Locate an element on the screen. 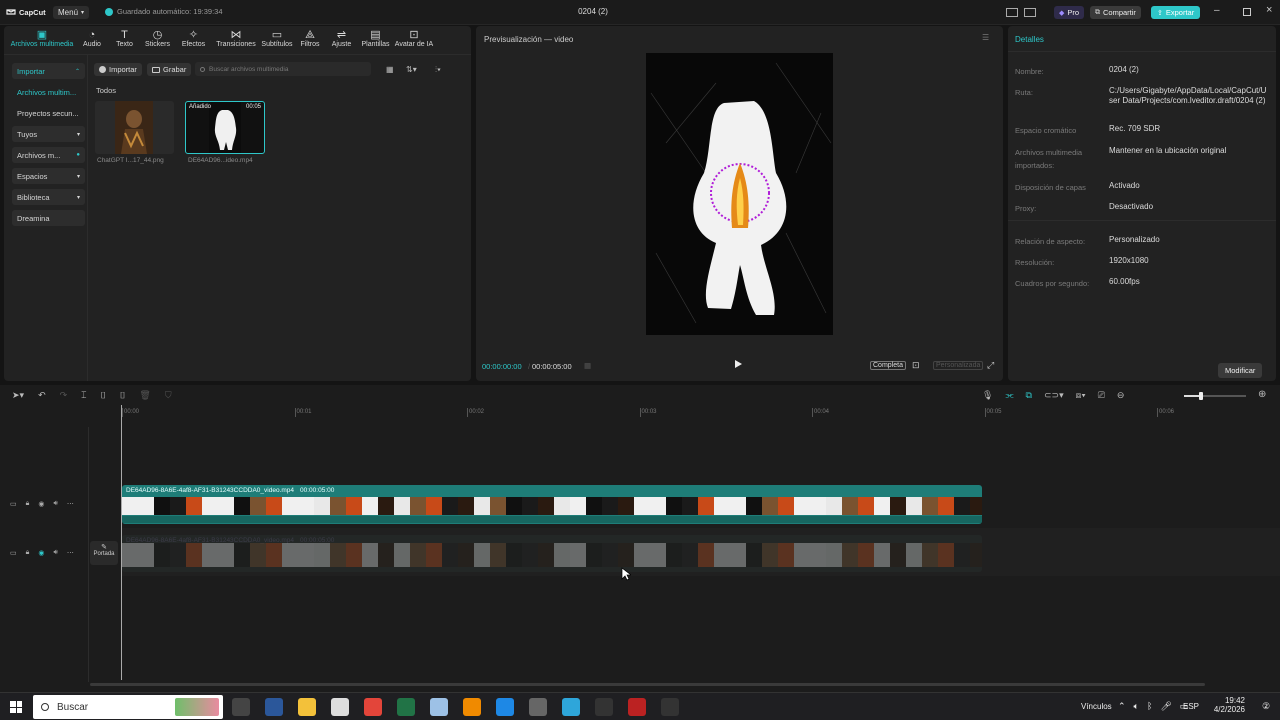  link-clips-icon: ⊂⊃▾ is located at coordinates (1054, 395).